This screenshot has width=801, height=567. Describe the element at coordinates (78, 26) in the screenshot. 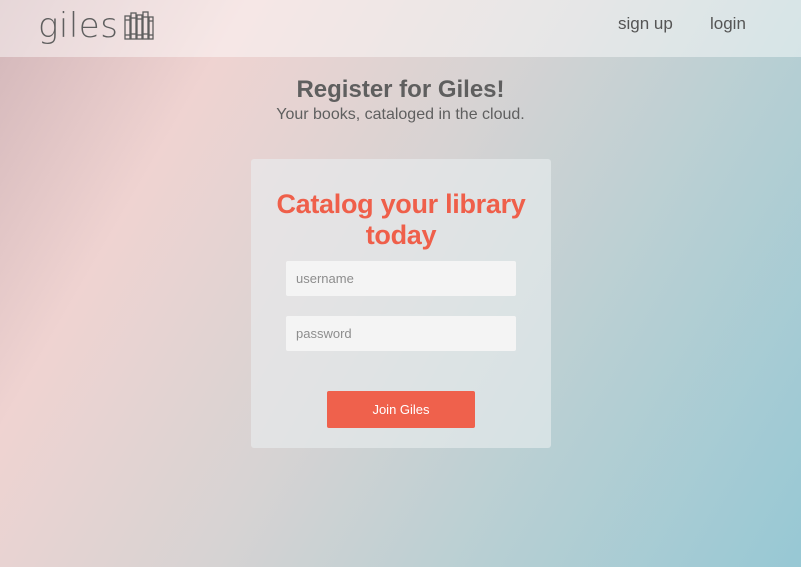

I see `brand-name: giles` at that location.